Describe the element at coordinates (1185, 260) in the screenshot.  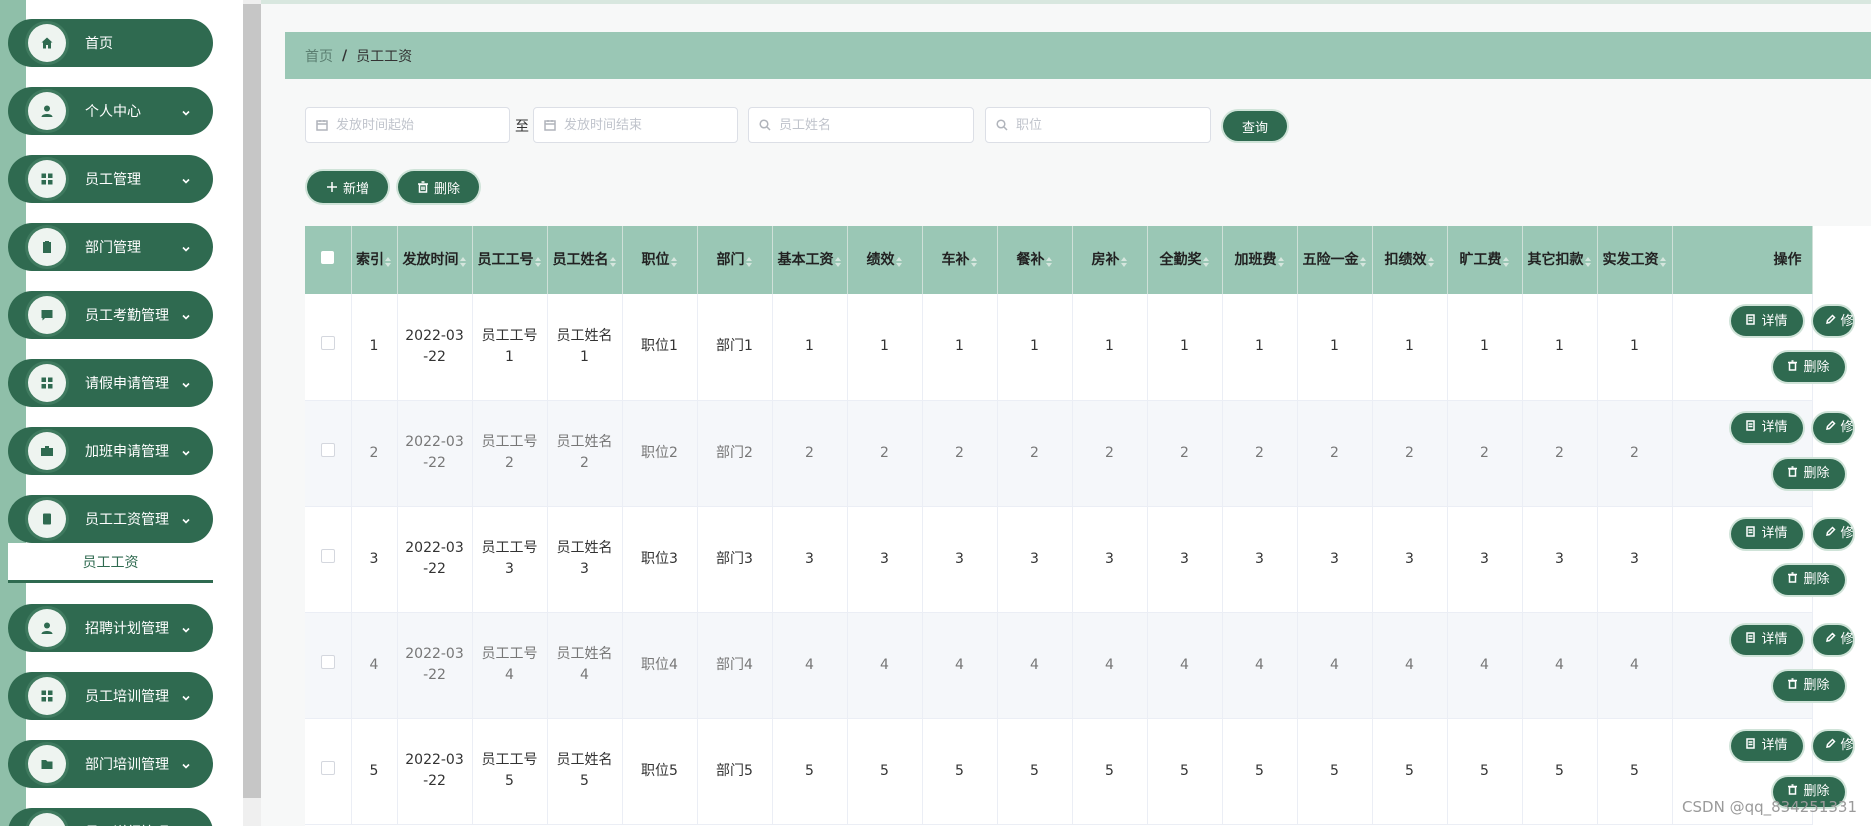
I see `column-header-12: 全勤奖` at that location.